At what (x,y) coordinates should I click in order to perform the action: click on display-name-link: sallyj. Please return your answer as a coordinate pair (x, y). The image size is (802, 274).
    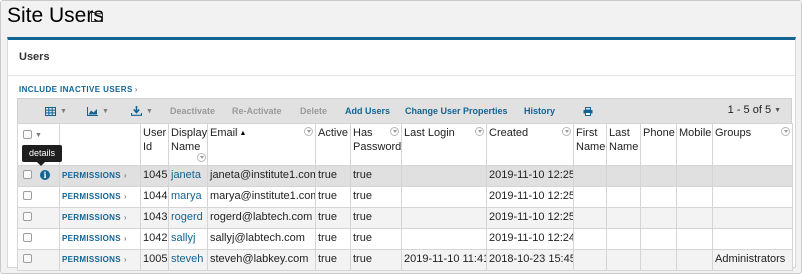
    Looking at the image, I should click on (183, 238).